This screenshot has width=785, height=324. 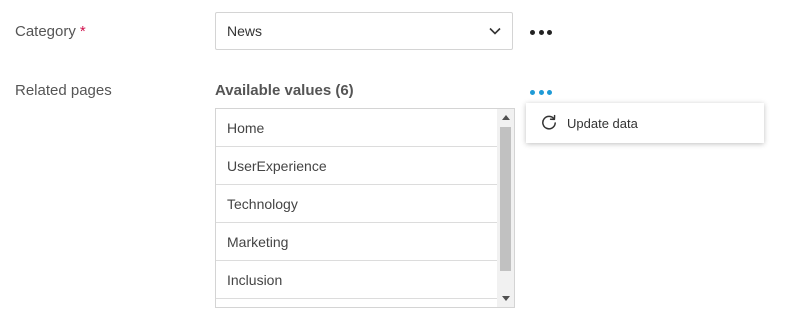 I want to click on list-item: Inclusion, so click(x=357, y=280).